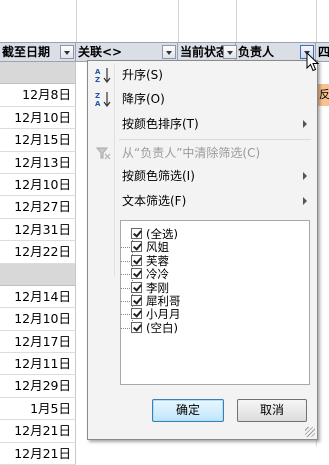 The width and height of the screenshot is (329, 465). Describe the element at coordinates (163, 314) in the screenshot. I see `filter-item-label: 小月月` at that location.